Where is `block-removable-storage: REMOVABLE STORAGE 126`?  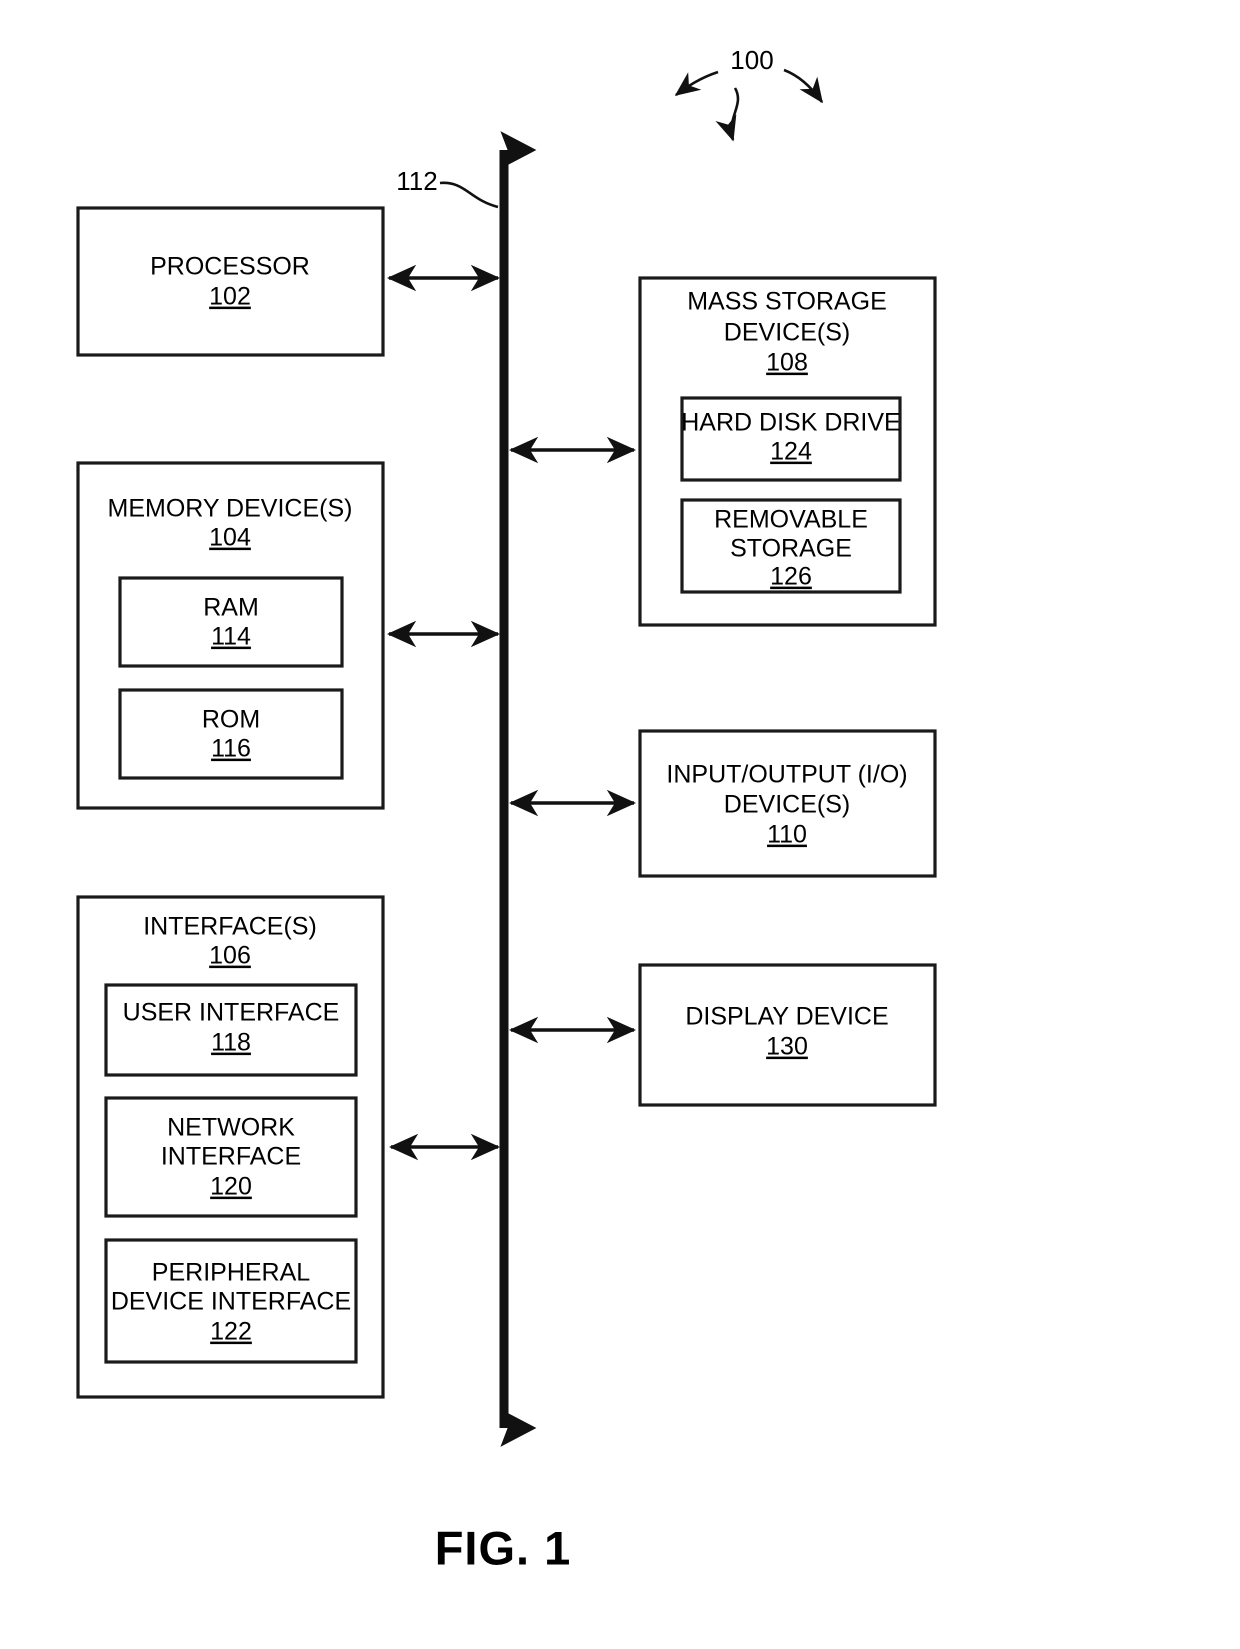
block-removable-storage: REMOVABLE STORAGE 126 is located at coordinates (791, 546).